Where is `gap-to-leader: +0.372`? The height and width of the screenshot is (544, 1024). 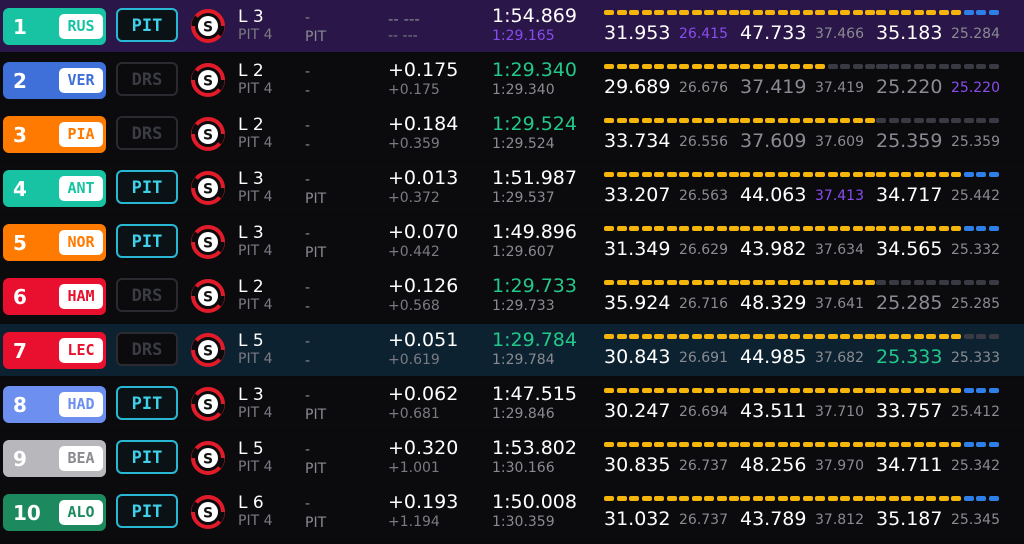 gap-to-leader: +0.372 is located at coordinates (414, 198).